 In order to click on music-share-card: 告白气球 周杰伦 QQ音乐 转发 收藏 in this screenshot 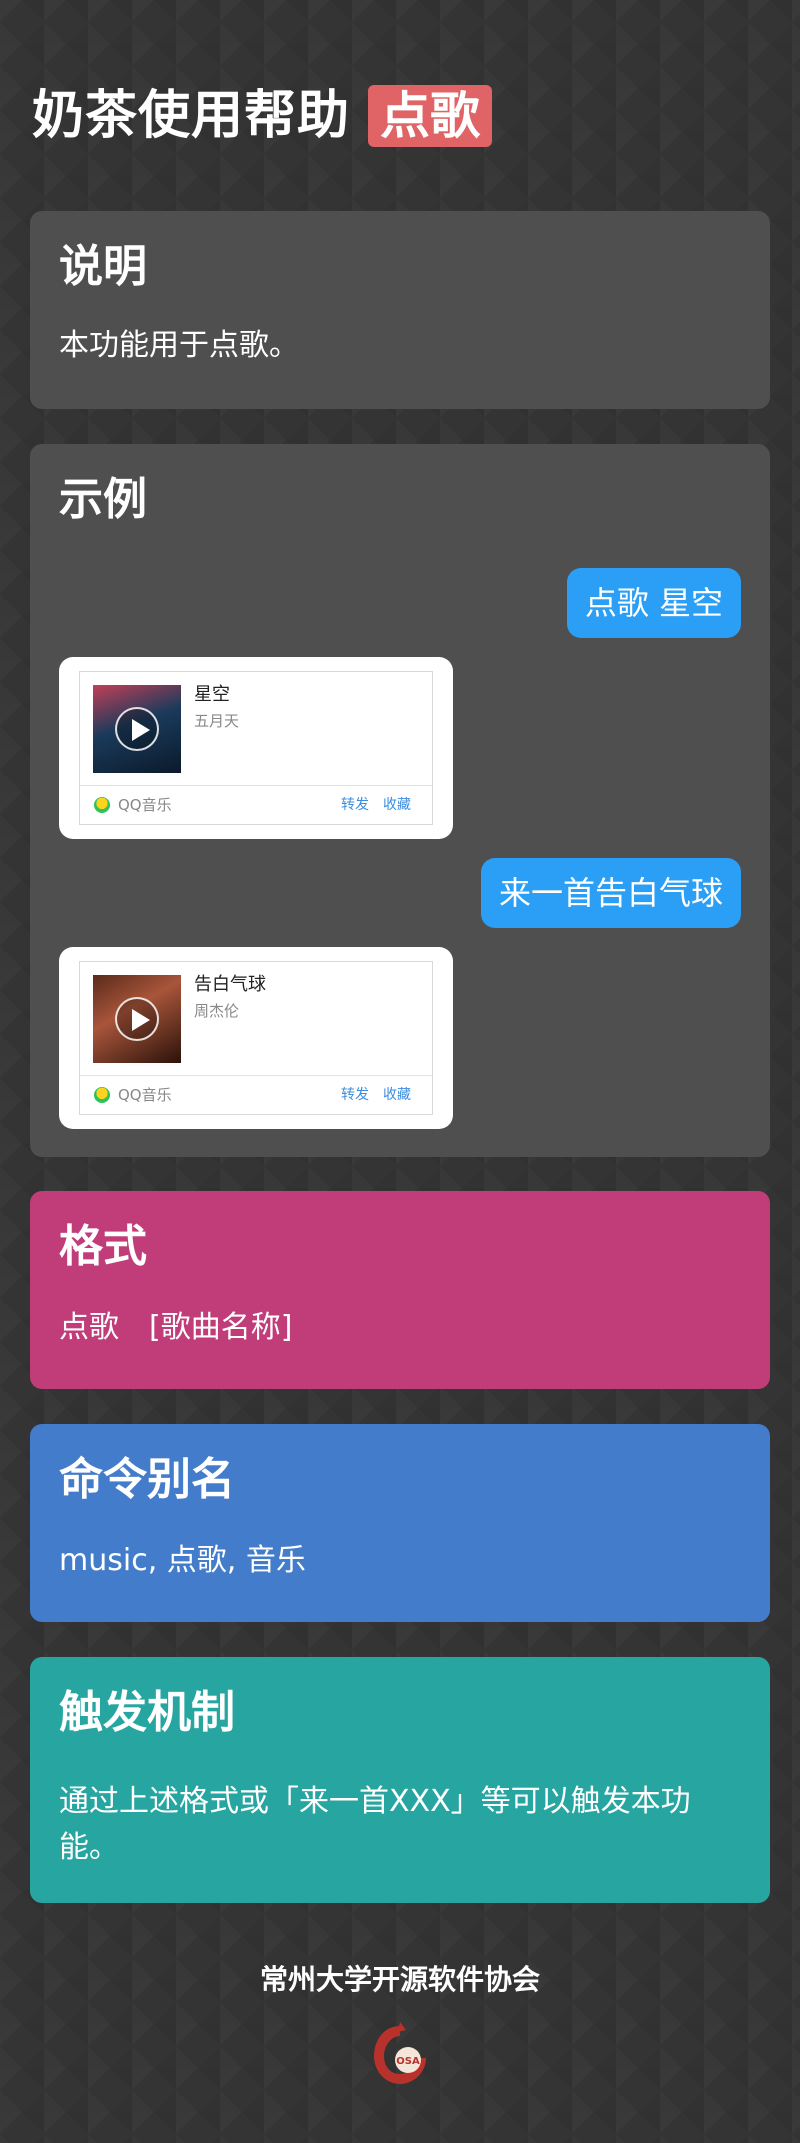, I will do `click(256, 1038)`.